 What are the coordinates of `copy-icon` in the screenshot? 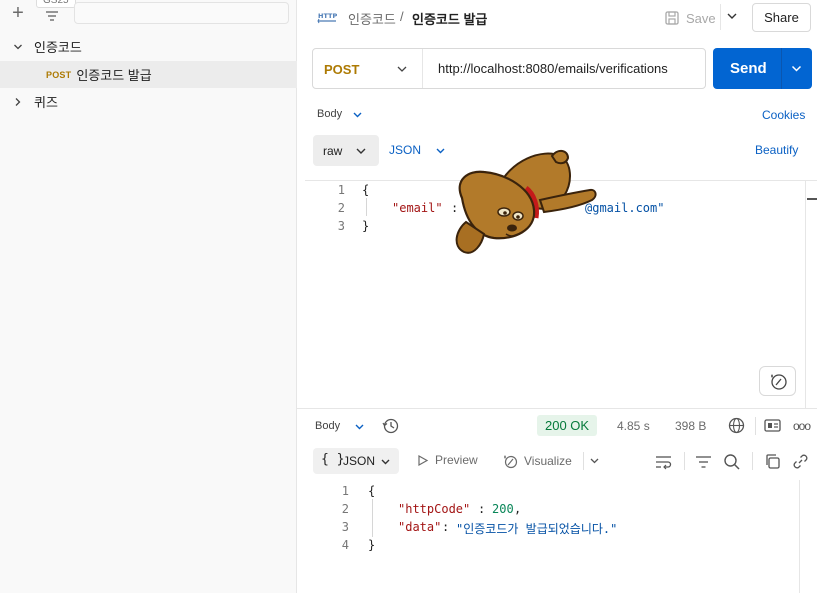 It's located at (772, 461).